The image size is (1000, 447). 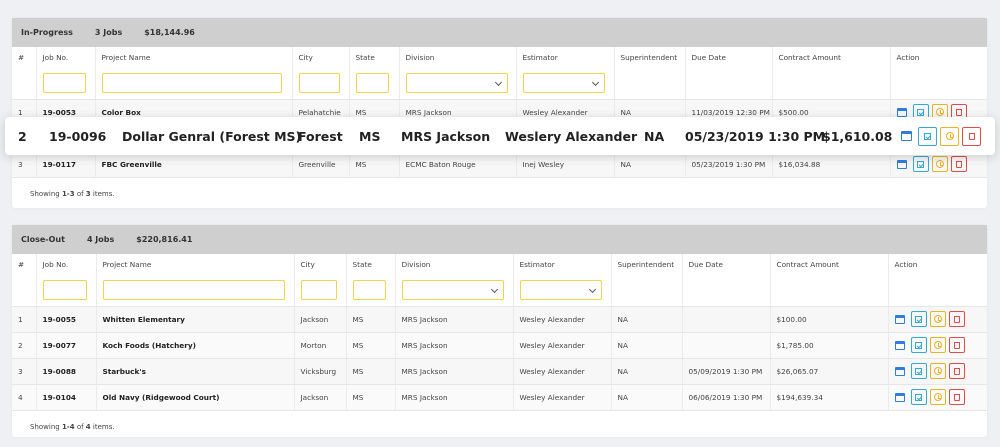 I want to click on cell-project: Starbuck's, so click(x=195, y=371).